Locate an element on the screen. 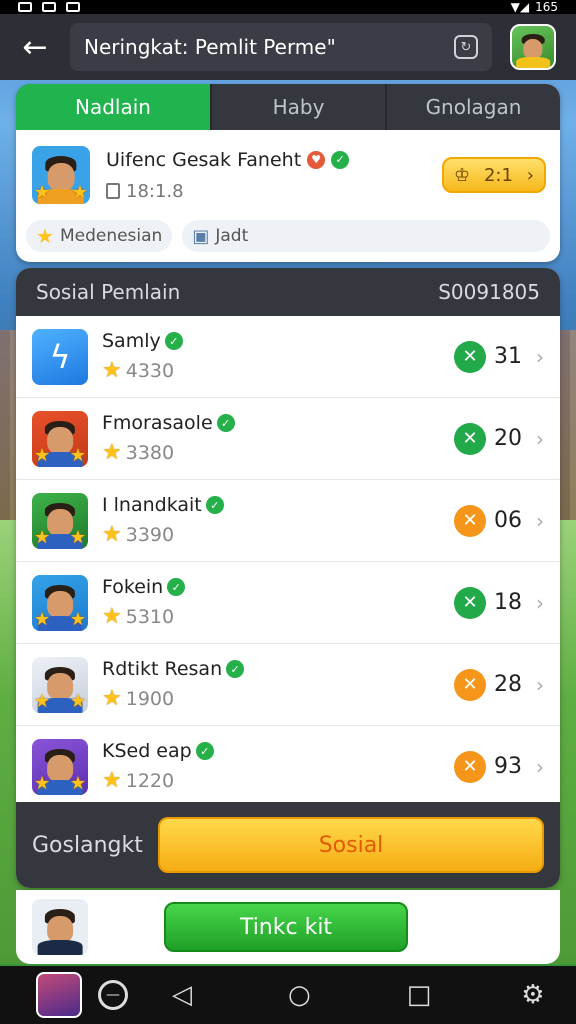 The image size is (576, 1024). player-status: ✕ 93 › is located at coordinates (500, 766).